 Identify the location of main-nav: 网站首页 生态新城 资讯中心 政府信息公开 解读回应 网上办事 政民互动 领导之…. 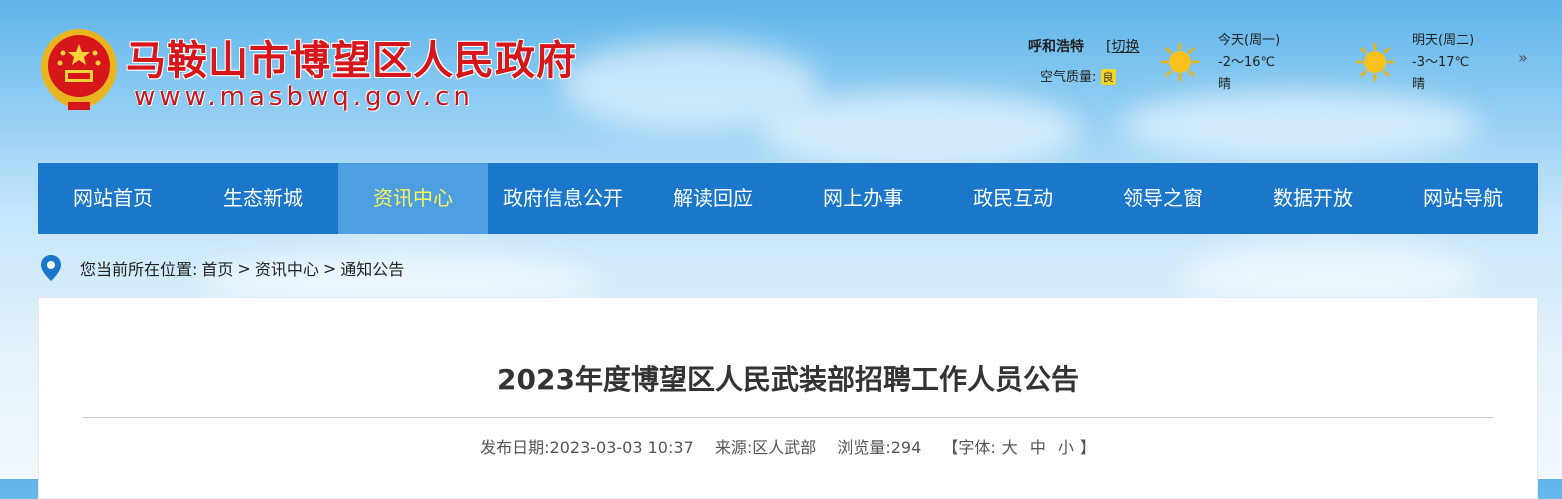
(788, 198).